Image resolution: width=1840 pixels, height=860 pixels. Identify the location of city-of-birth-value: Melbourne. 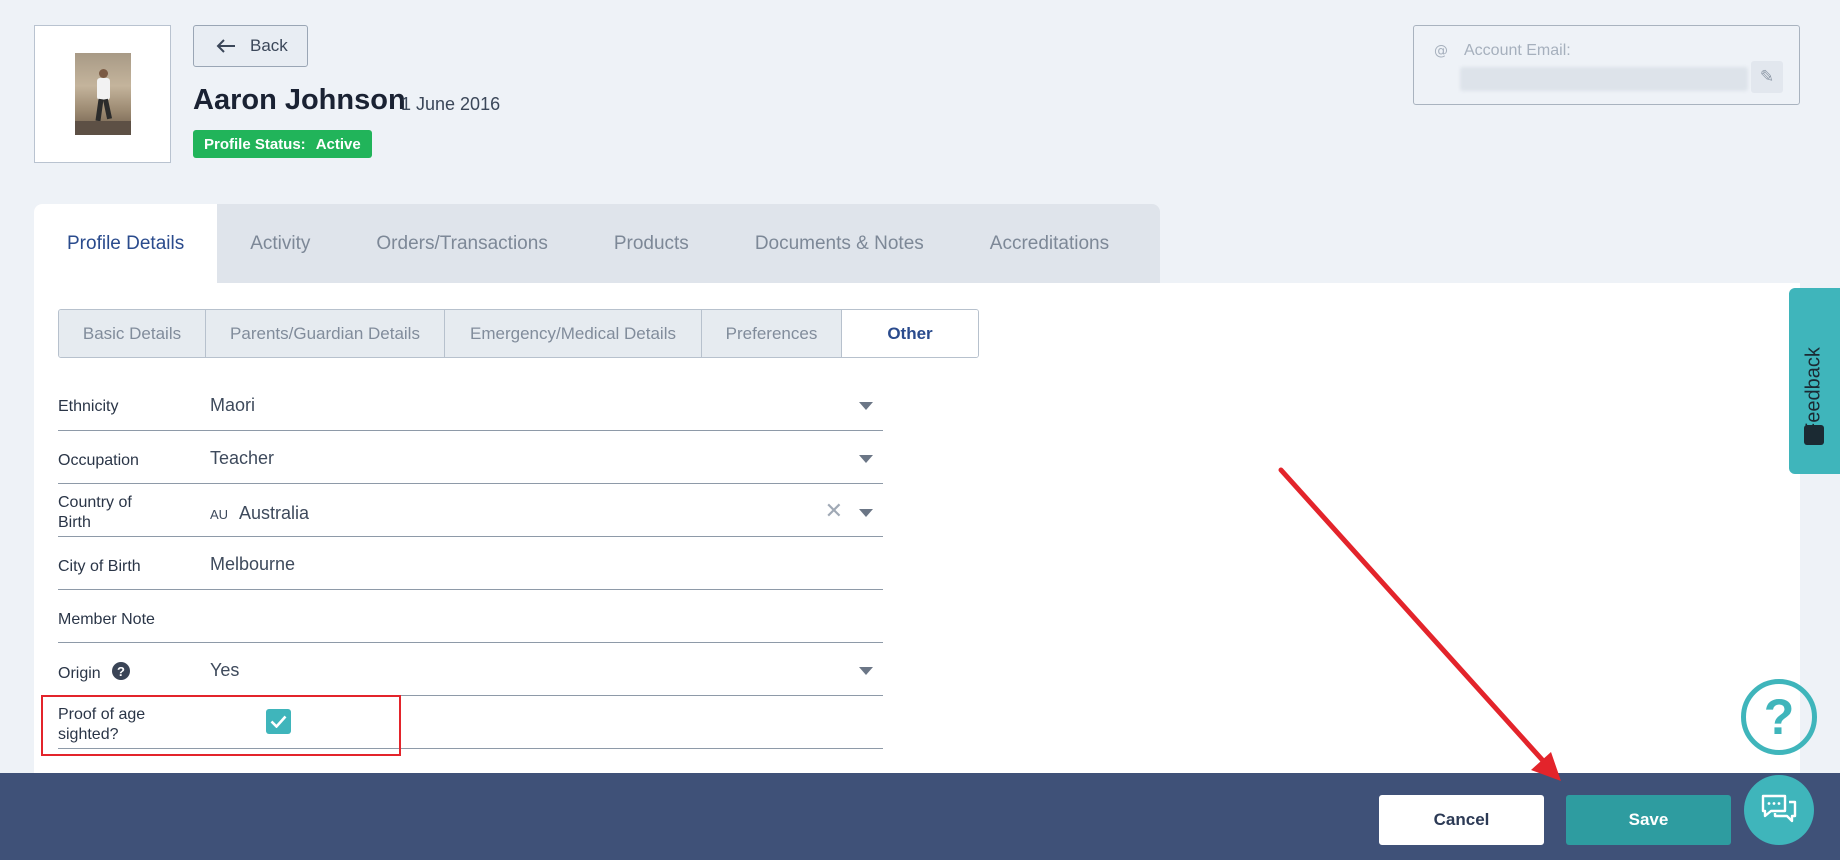
(253, 564).